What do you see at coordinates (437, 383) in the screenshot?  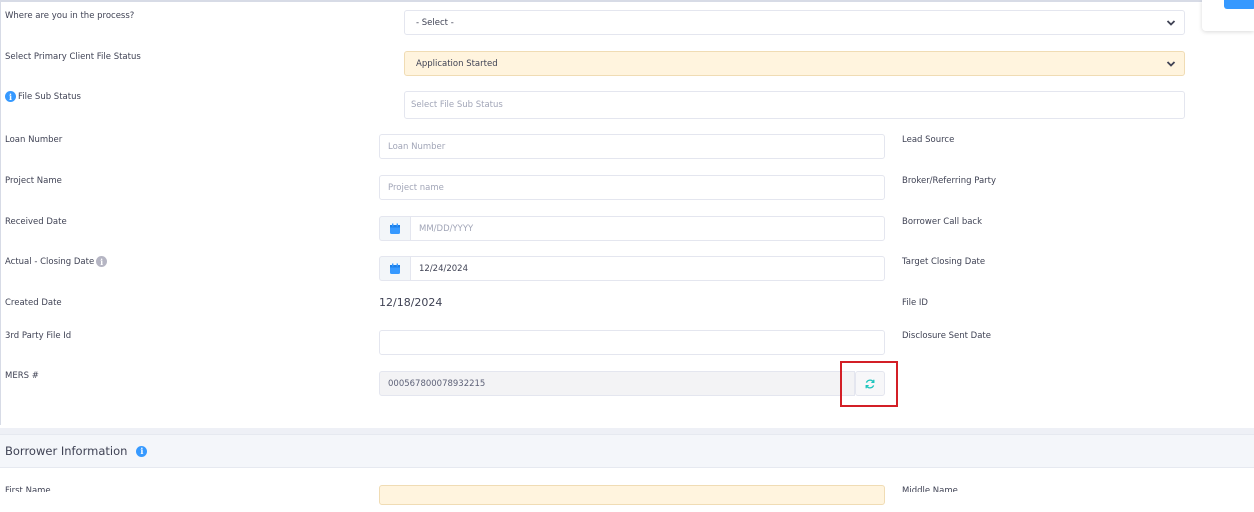 I see `mers-value: 000567800078932215` at bounding box center [437, 383].